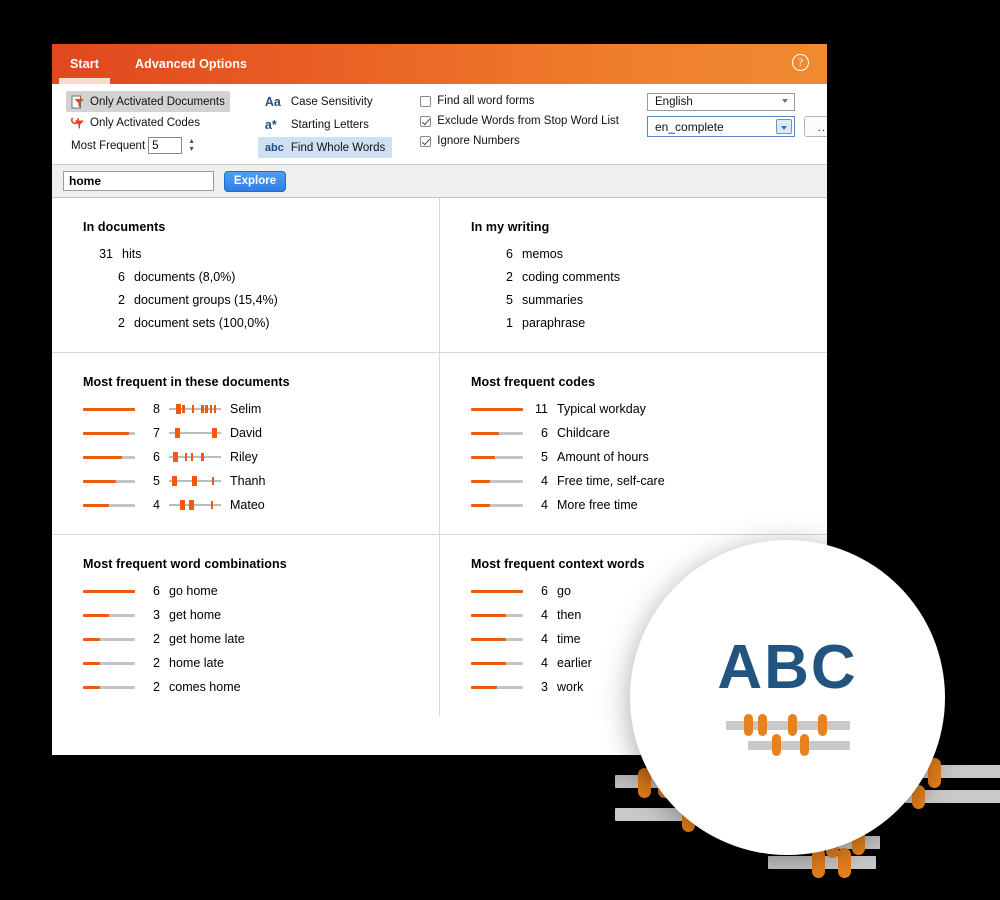 This screenshot has width=1000, height=900. What do you see at coordinates (132, 254) in the screenshot?
I see `item-label: hits` at bounding box center [132, 254].